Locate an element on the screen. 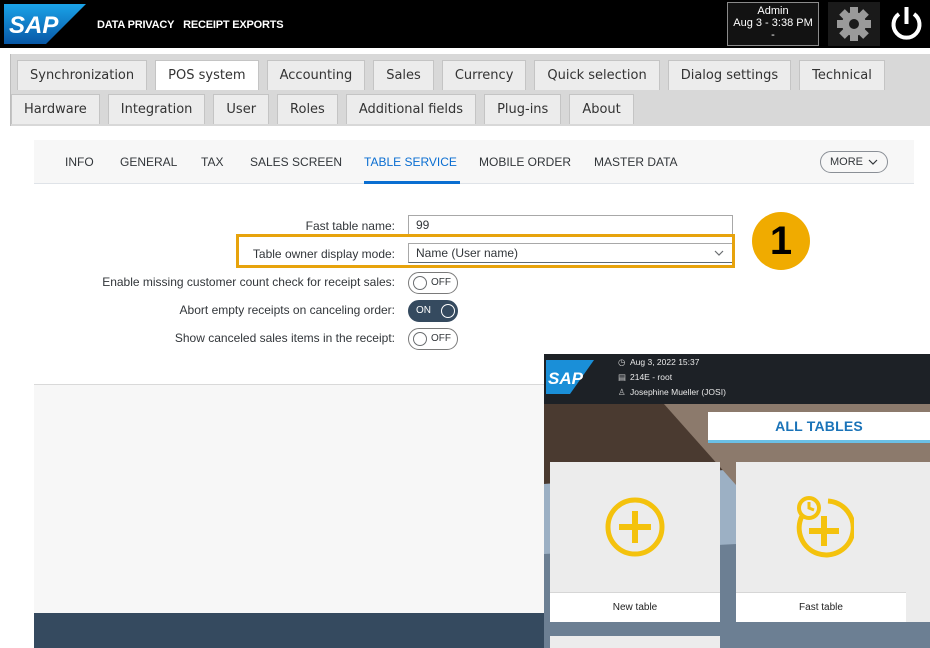 The width and height of the screenshot is (930, 648). mobile-datetime-text: Aug 3, 2022 15:37 is located at coordinates (665, 362).